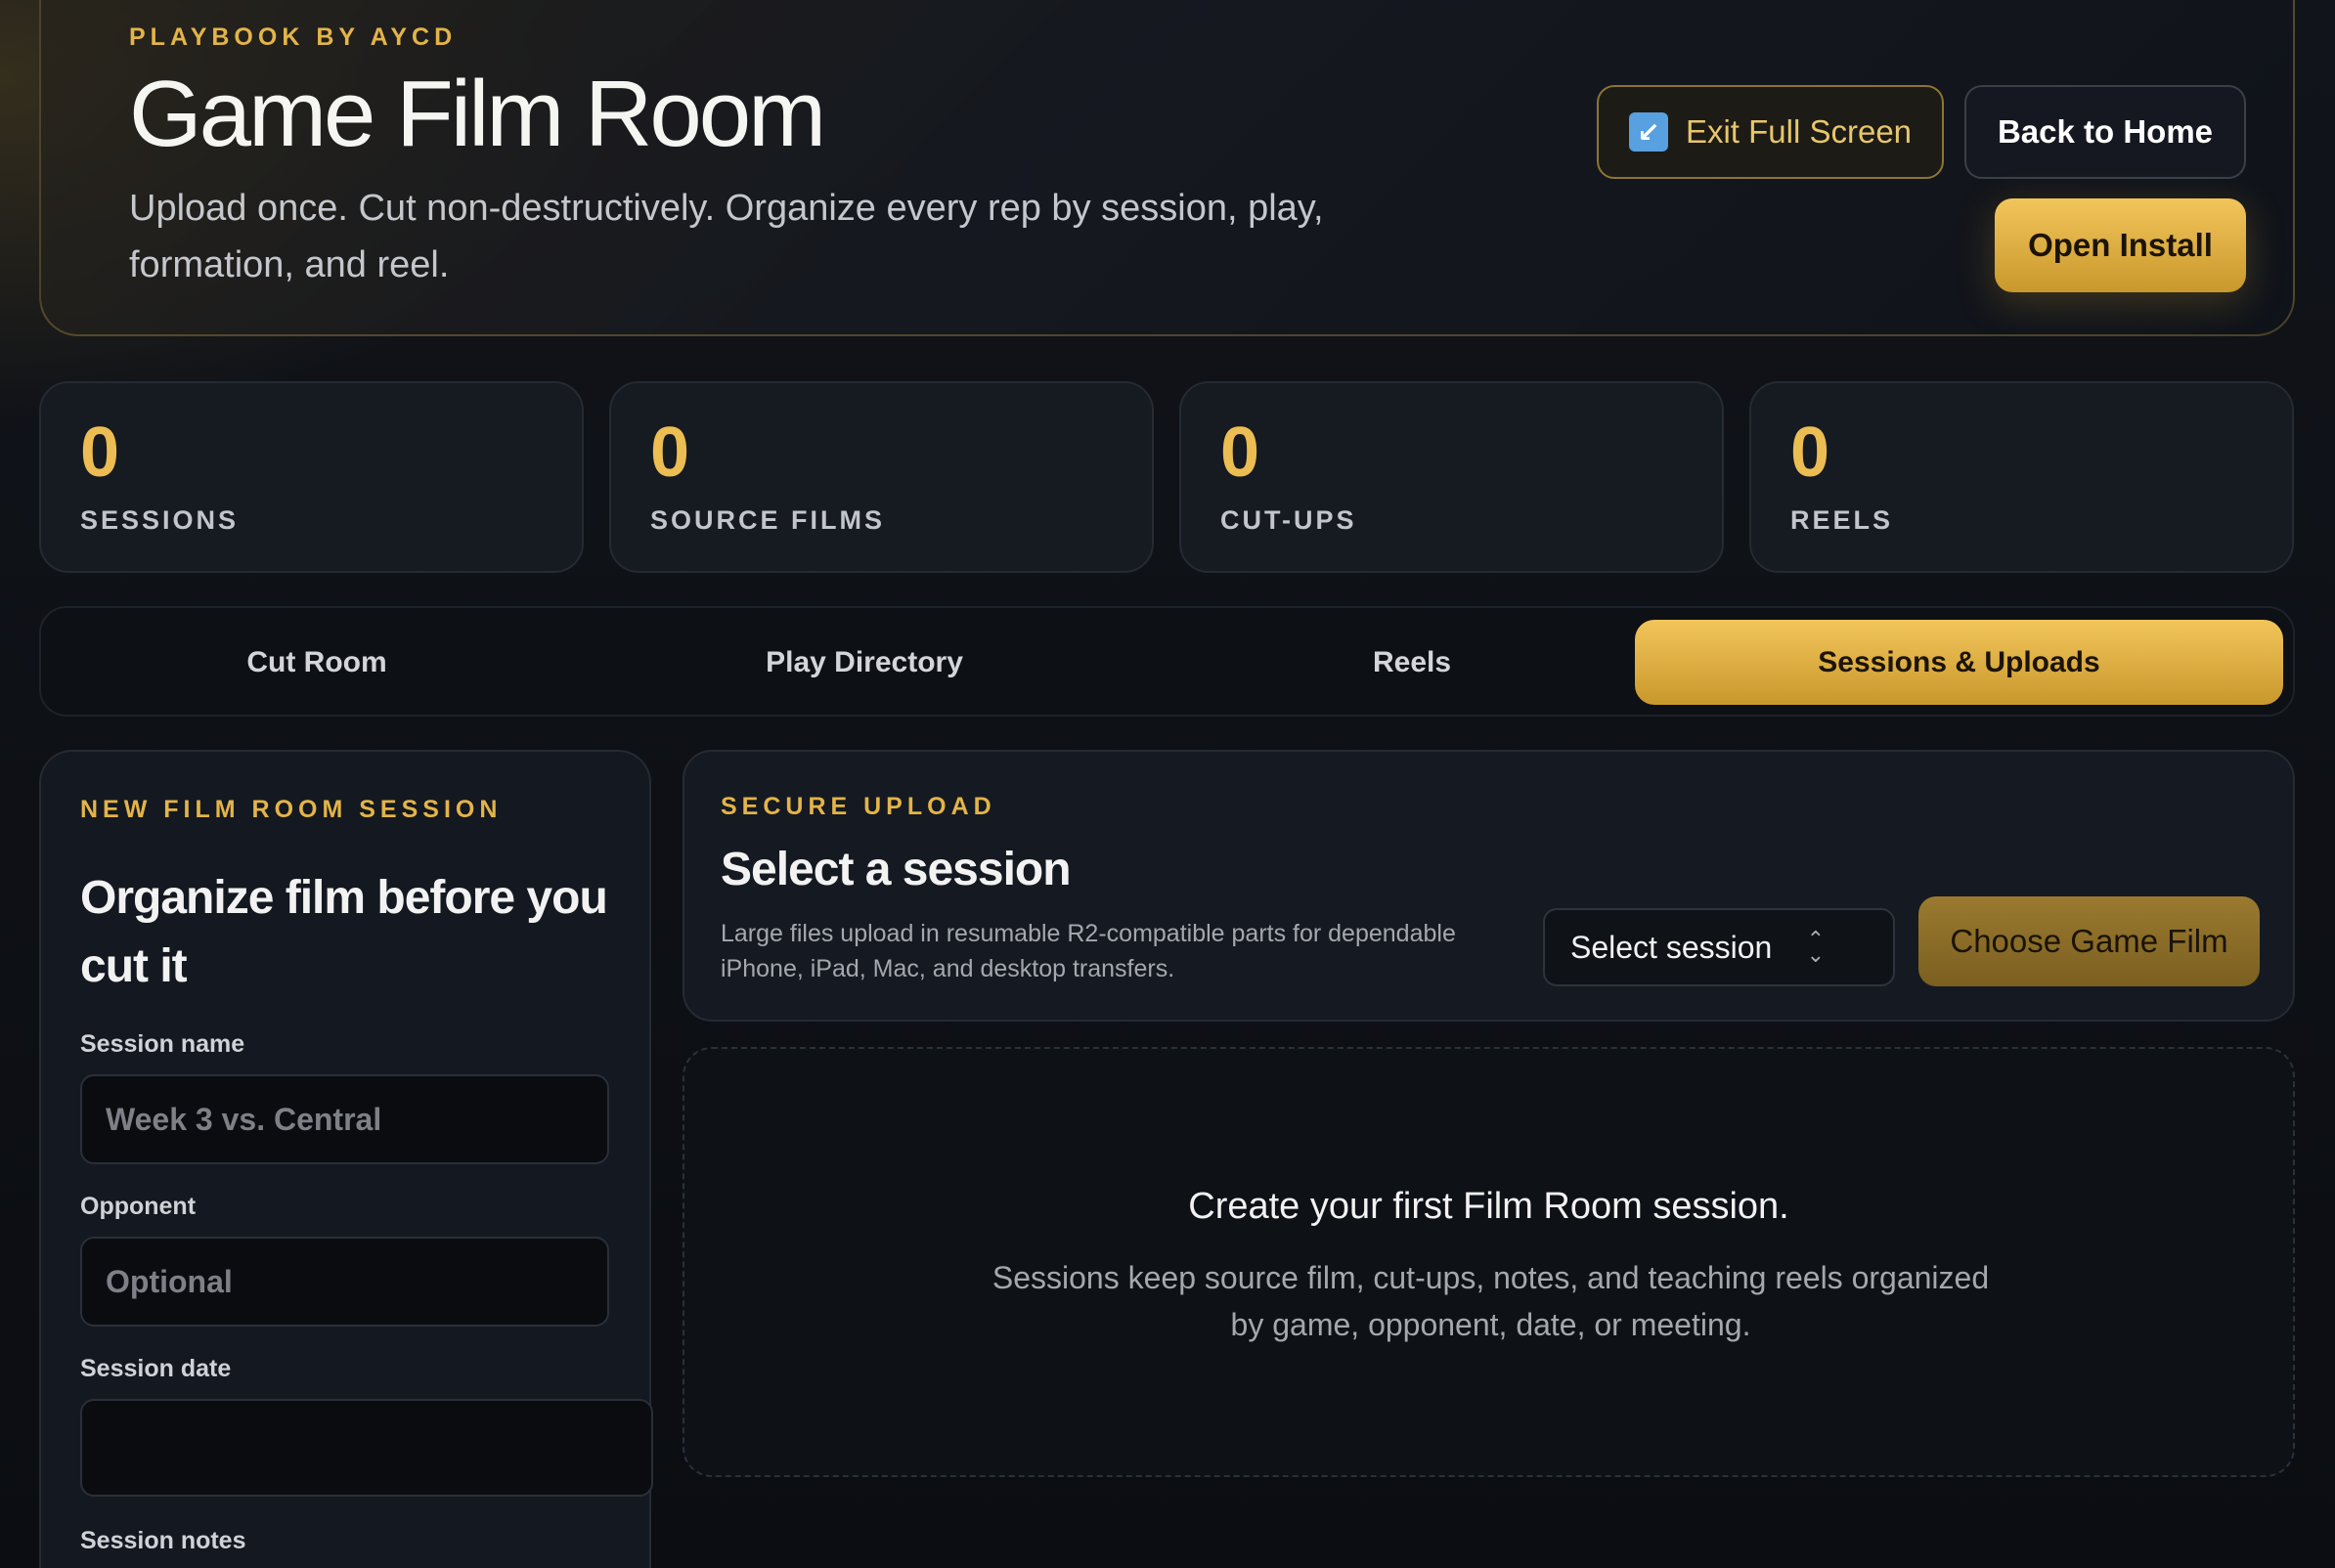  Describe the element at coordinates (864, 662) in the screenshot. I see `tab-play-directory: Play Directory` at that location.